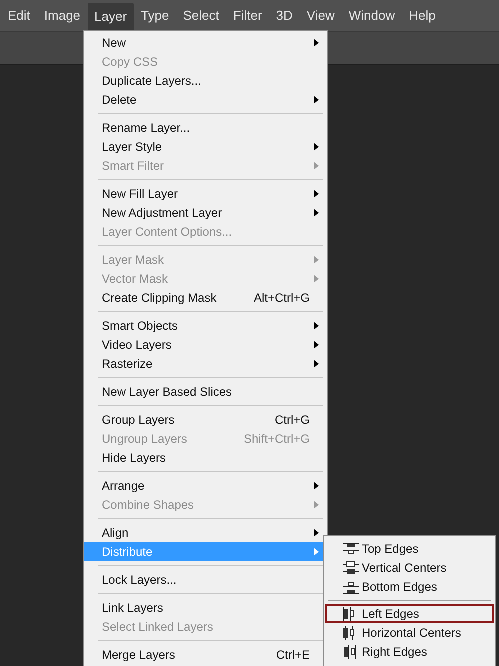 The width and height of the screenshot is (499, 666). I want to click on menu-bar-item: Window, so click(372, 15).